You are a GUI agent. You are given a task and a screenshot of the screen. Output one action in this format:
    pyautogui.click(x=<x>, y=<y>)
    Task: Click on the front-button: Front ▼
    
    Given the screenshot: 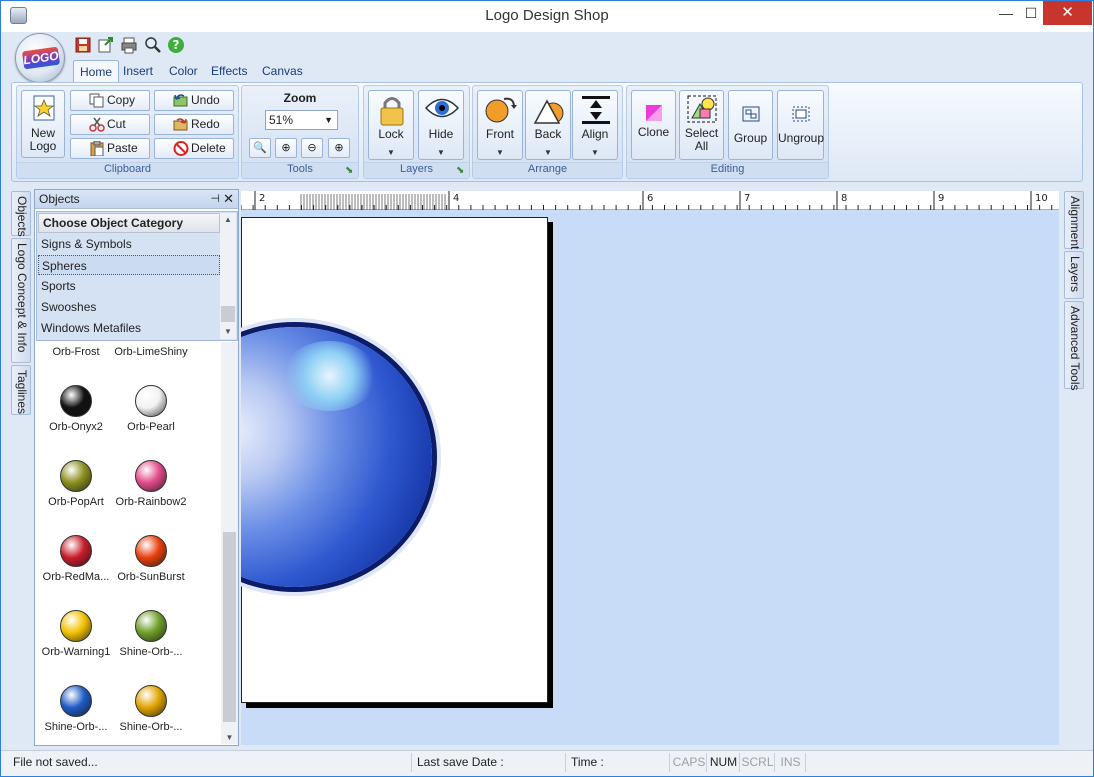 What is the action you would take?
    pyautogui.click(x=500, y=125)
    